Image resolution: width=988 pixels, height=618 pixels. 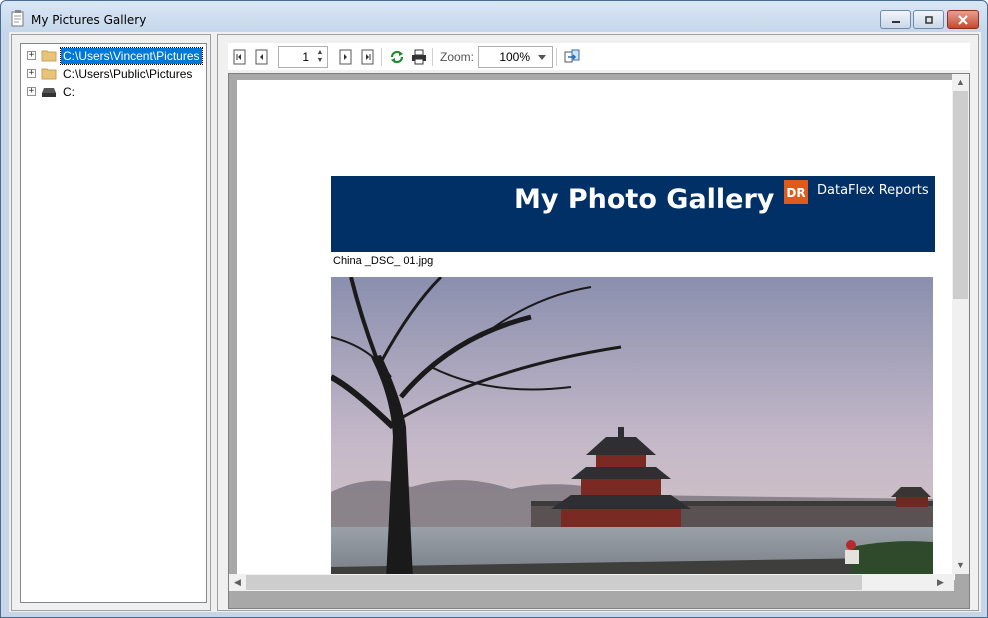 What do you see at coordinates (17, 18) in the screenshot?
I see `notepad-document-icon` at bounding box center [17, 18].